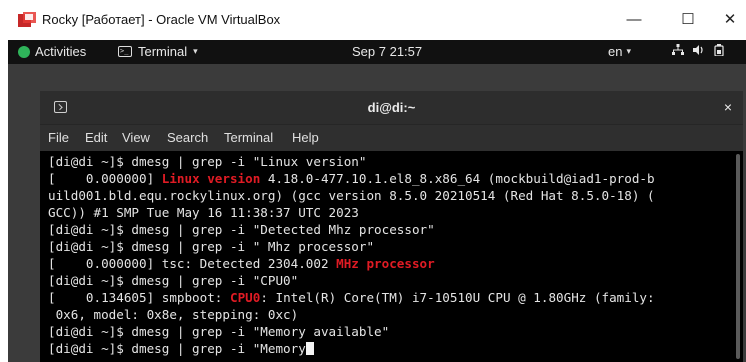 The height and width of the screenshot is (362, 746). I want to click on terminal-titlebar: di@di:~ ×, so click(391, 108).